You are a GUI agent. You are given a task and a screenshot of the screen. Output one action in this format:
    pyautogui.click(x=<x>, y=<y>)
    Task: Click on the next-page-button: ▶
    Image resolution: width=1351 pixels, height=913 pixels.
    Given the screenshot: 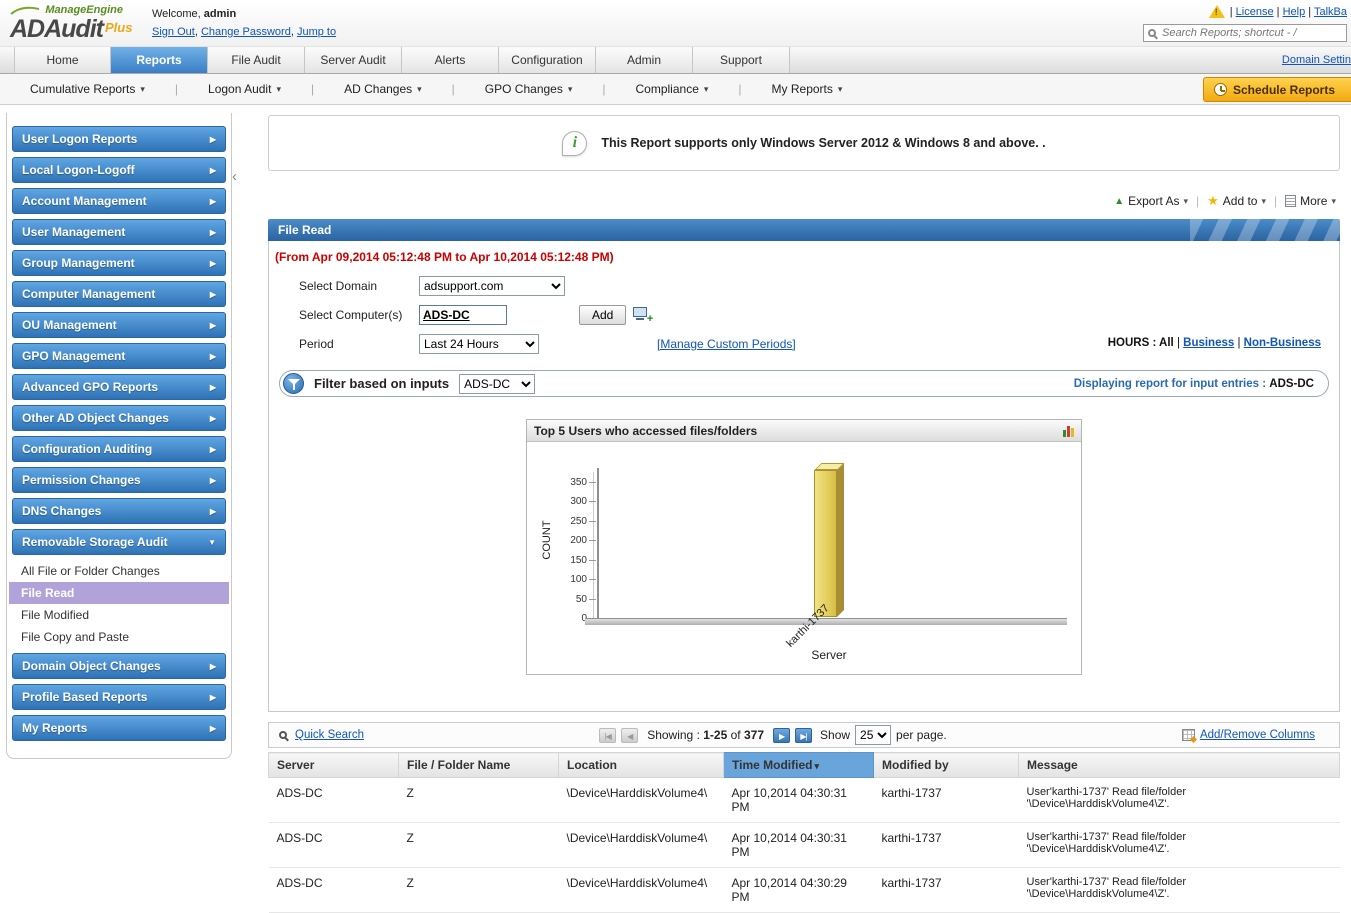 What is the action you would take?
    pyautogui.click(x=782, y=735)
    